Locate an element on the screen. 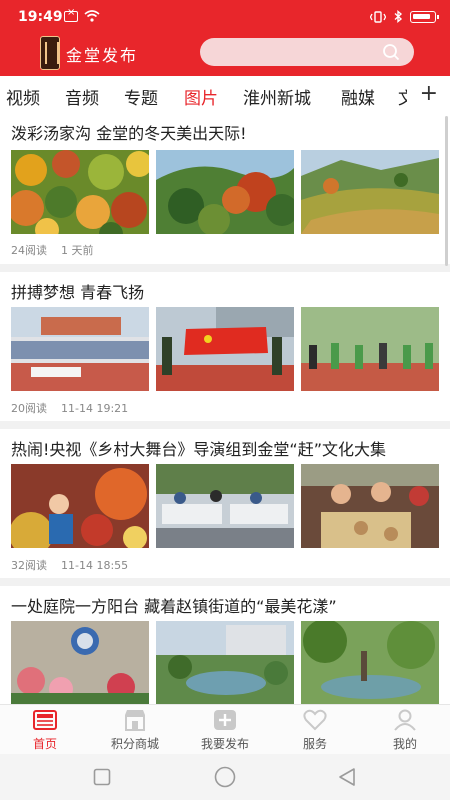  status-time: 19:49 is located at coordinates (40, 17).